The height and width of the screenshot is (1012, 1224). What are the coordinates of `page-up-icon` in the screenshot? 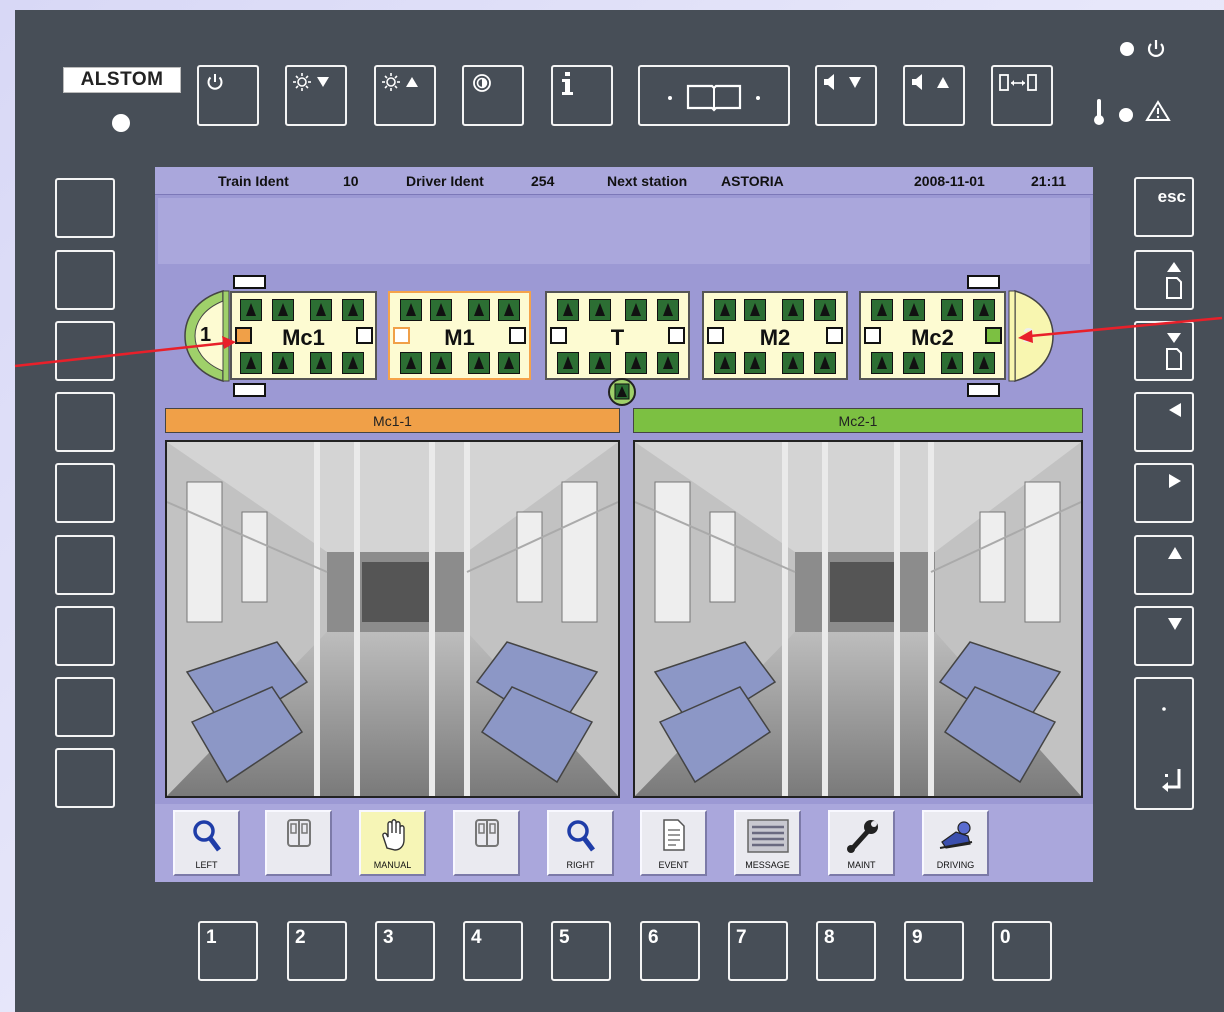 It's located at (1174, 280).